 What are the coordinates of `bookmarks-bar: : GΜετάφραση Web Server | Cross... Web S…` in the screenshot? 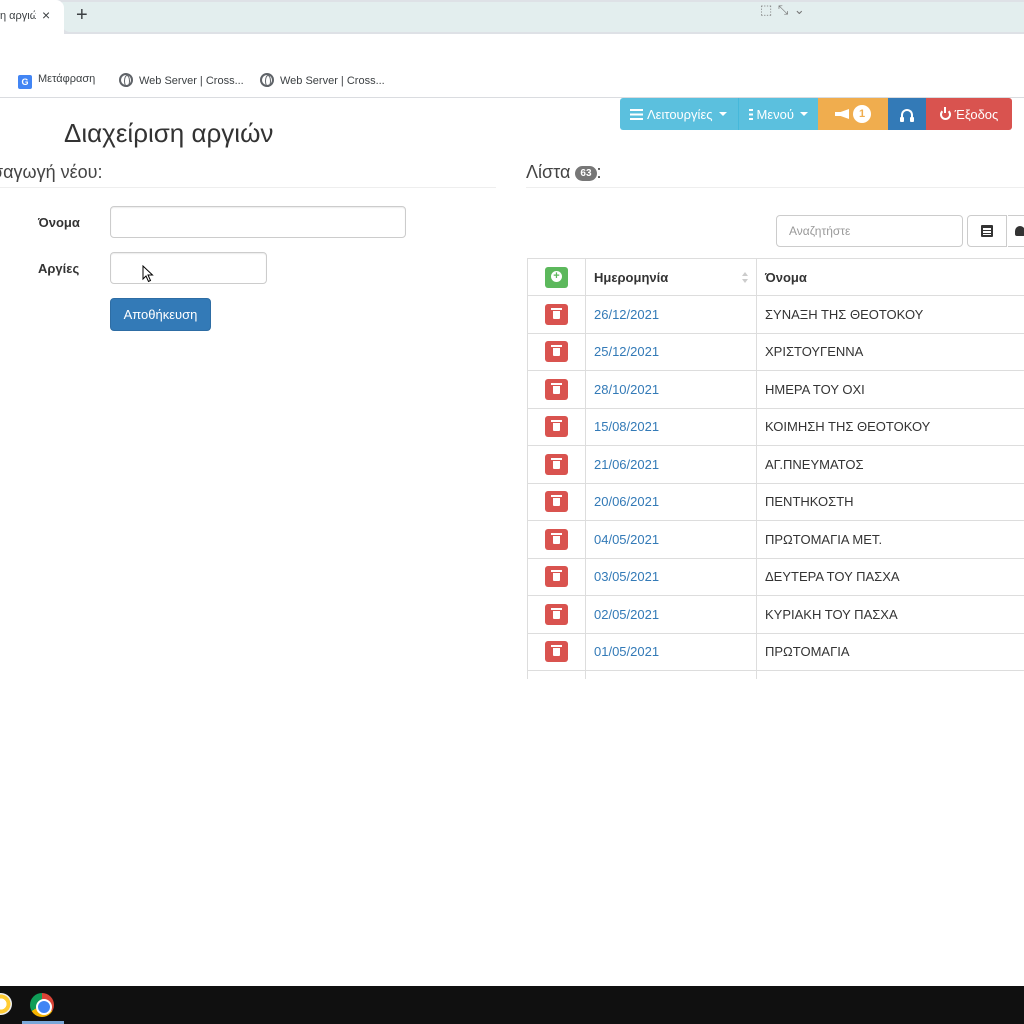 It's located at (512, 81).